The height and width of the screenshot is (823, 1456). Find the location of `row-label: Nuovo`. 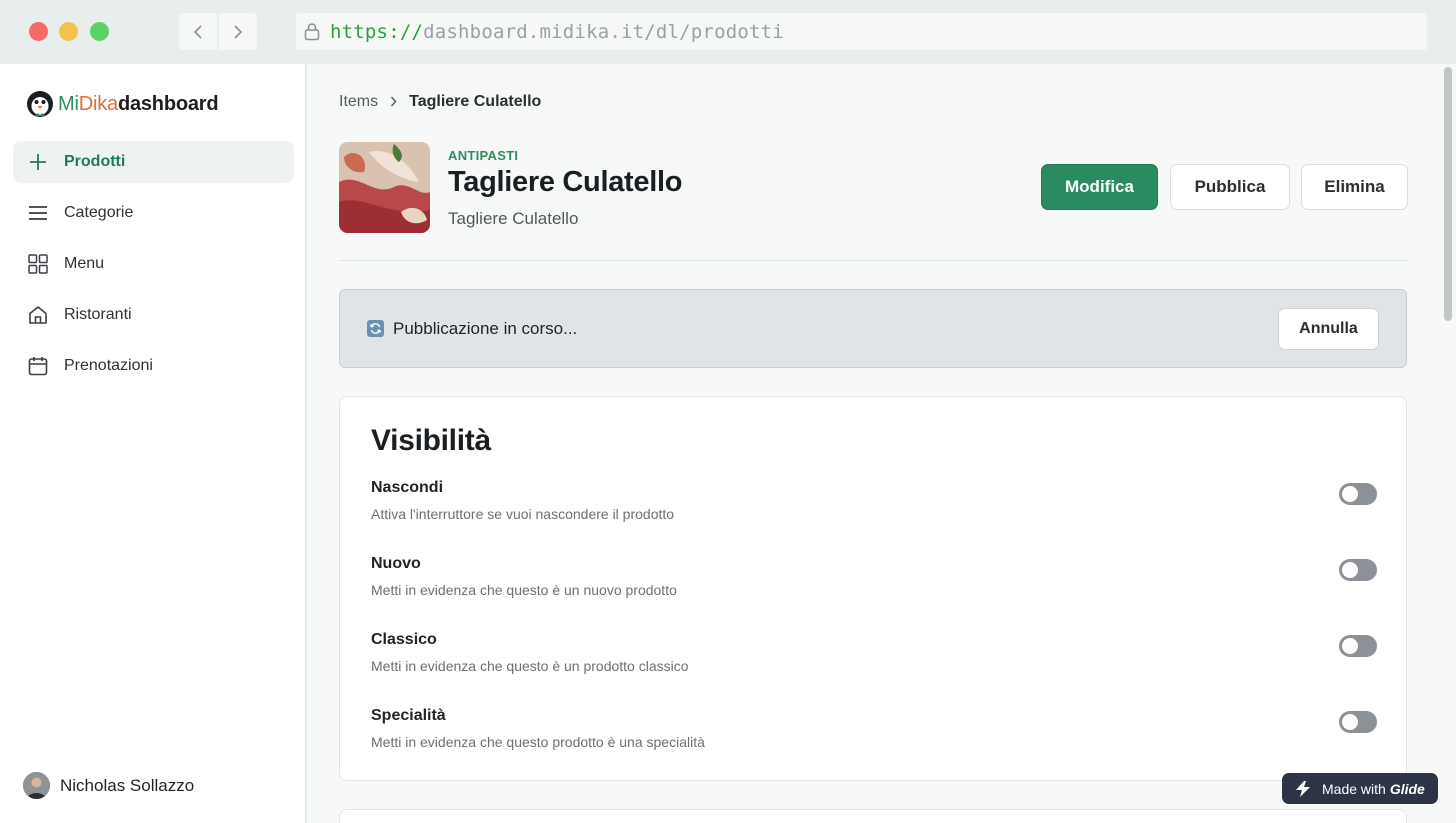

row-label: Nuovo is located at coordinates (396, 563).